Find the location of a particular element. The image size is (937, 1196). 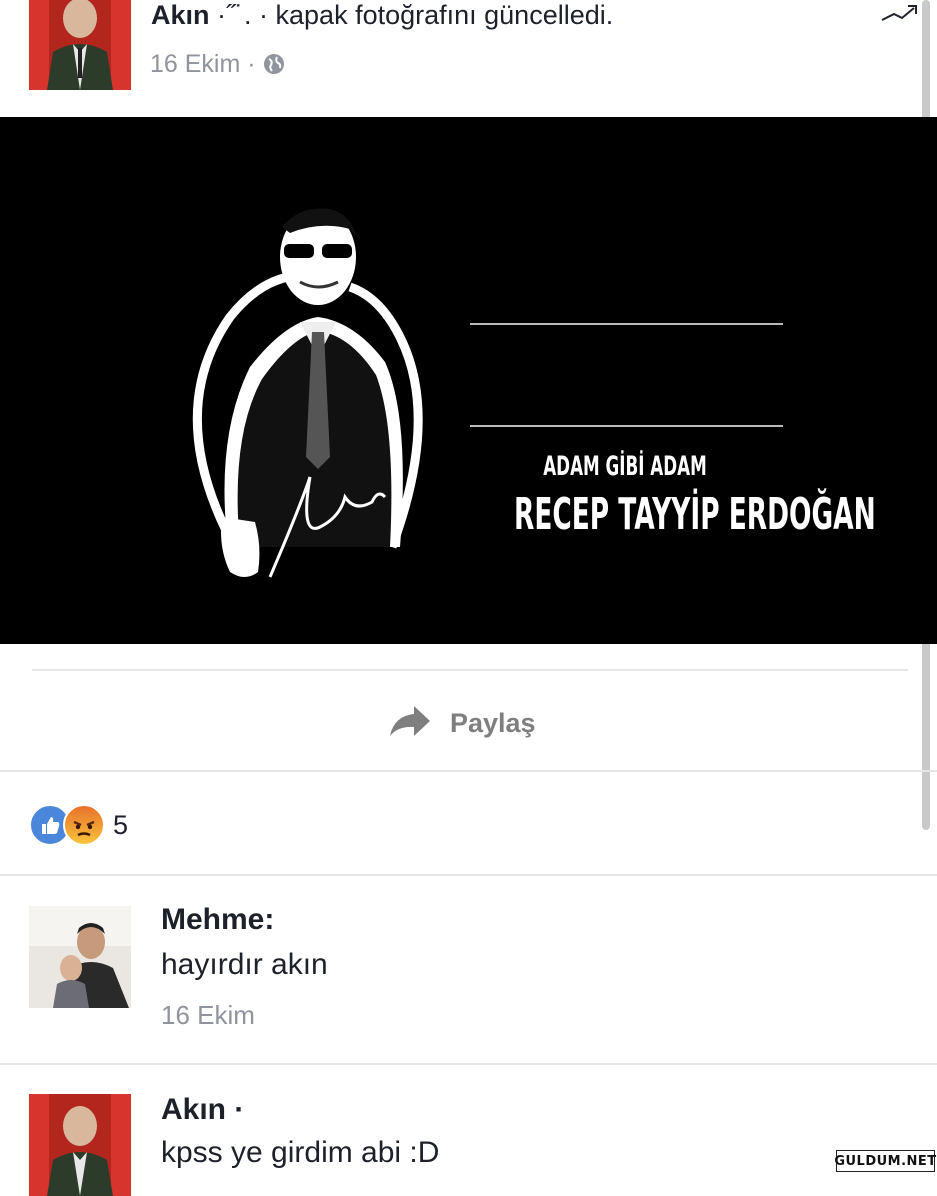

post-options-icon is located at coordinates (899, 13).